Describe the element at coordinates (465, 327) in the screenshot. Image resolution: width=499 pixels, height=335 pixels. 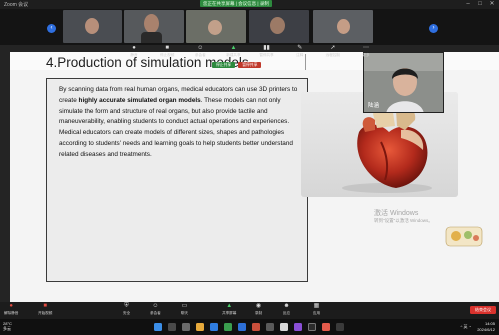
I see `system-tray: ^ 英 ◔` at that location.